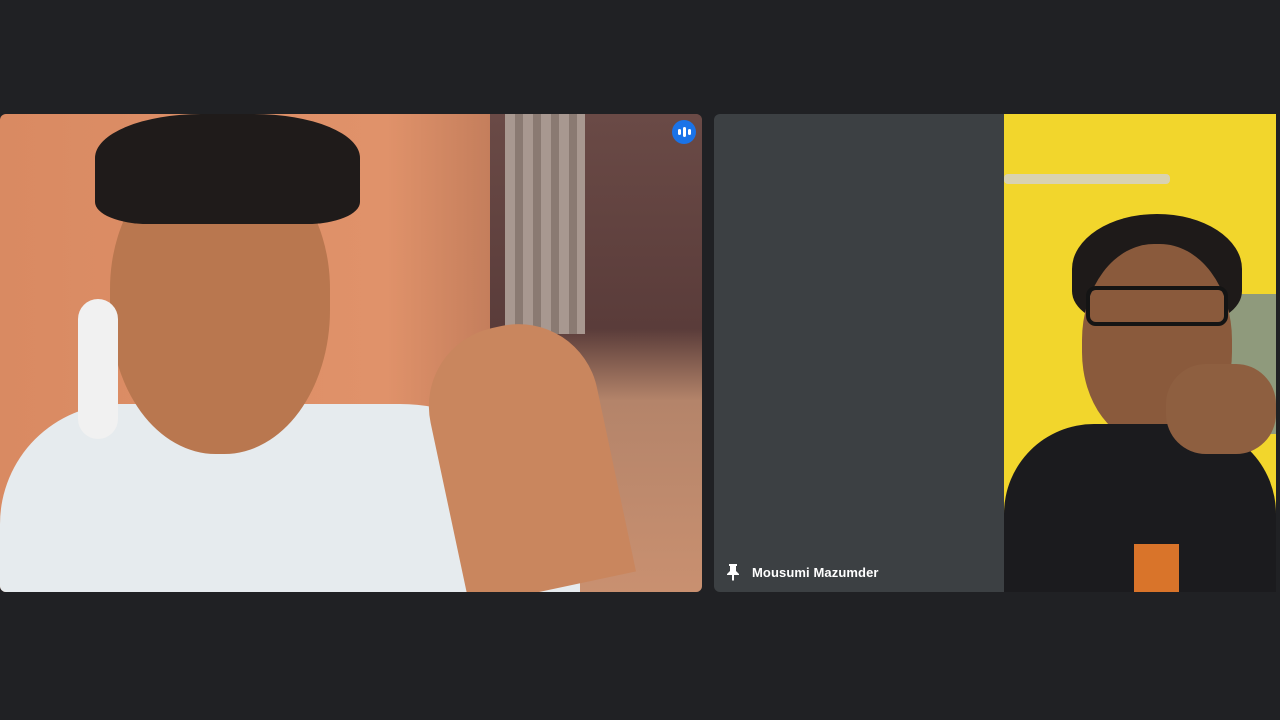  Describe the element at coordinates (1156, 568) in the screenshot. I see `participant-inner-top` at that location.